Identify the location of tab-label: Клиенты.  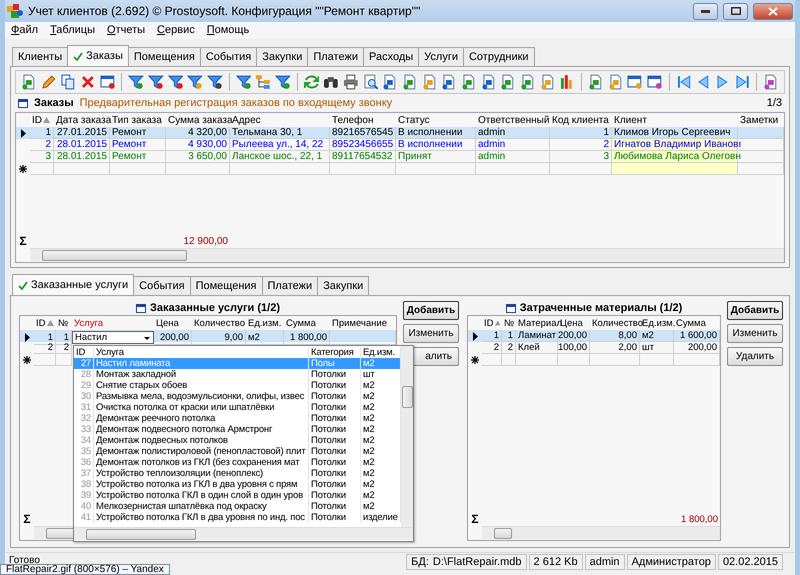
(40, 57).